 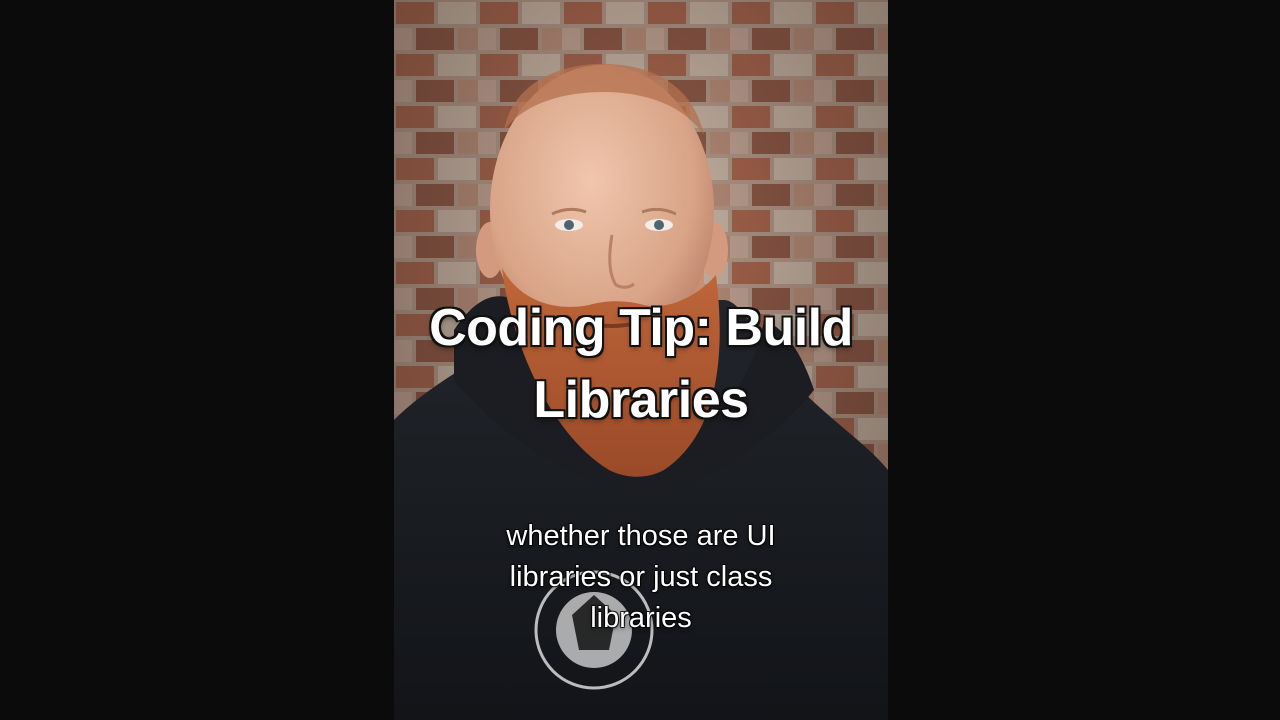 What do you see at coordinates (641, 328) in the screenshot?
I see `title-caption-line-1: Coding Tip: Build` at bounding box center [641, 328].